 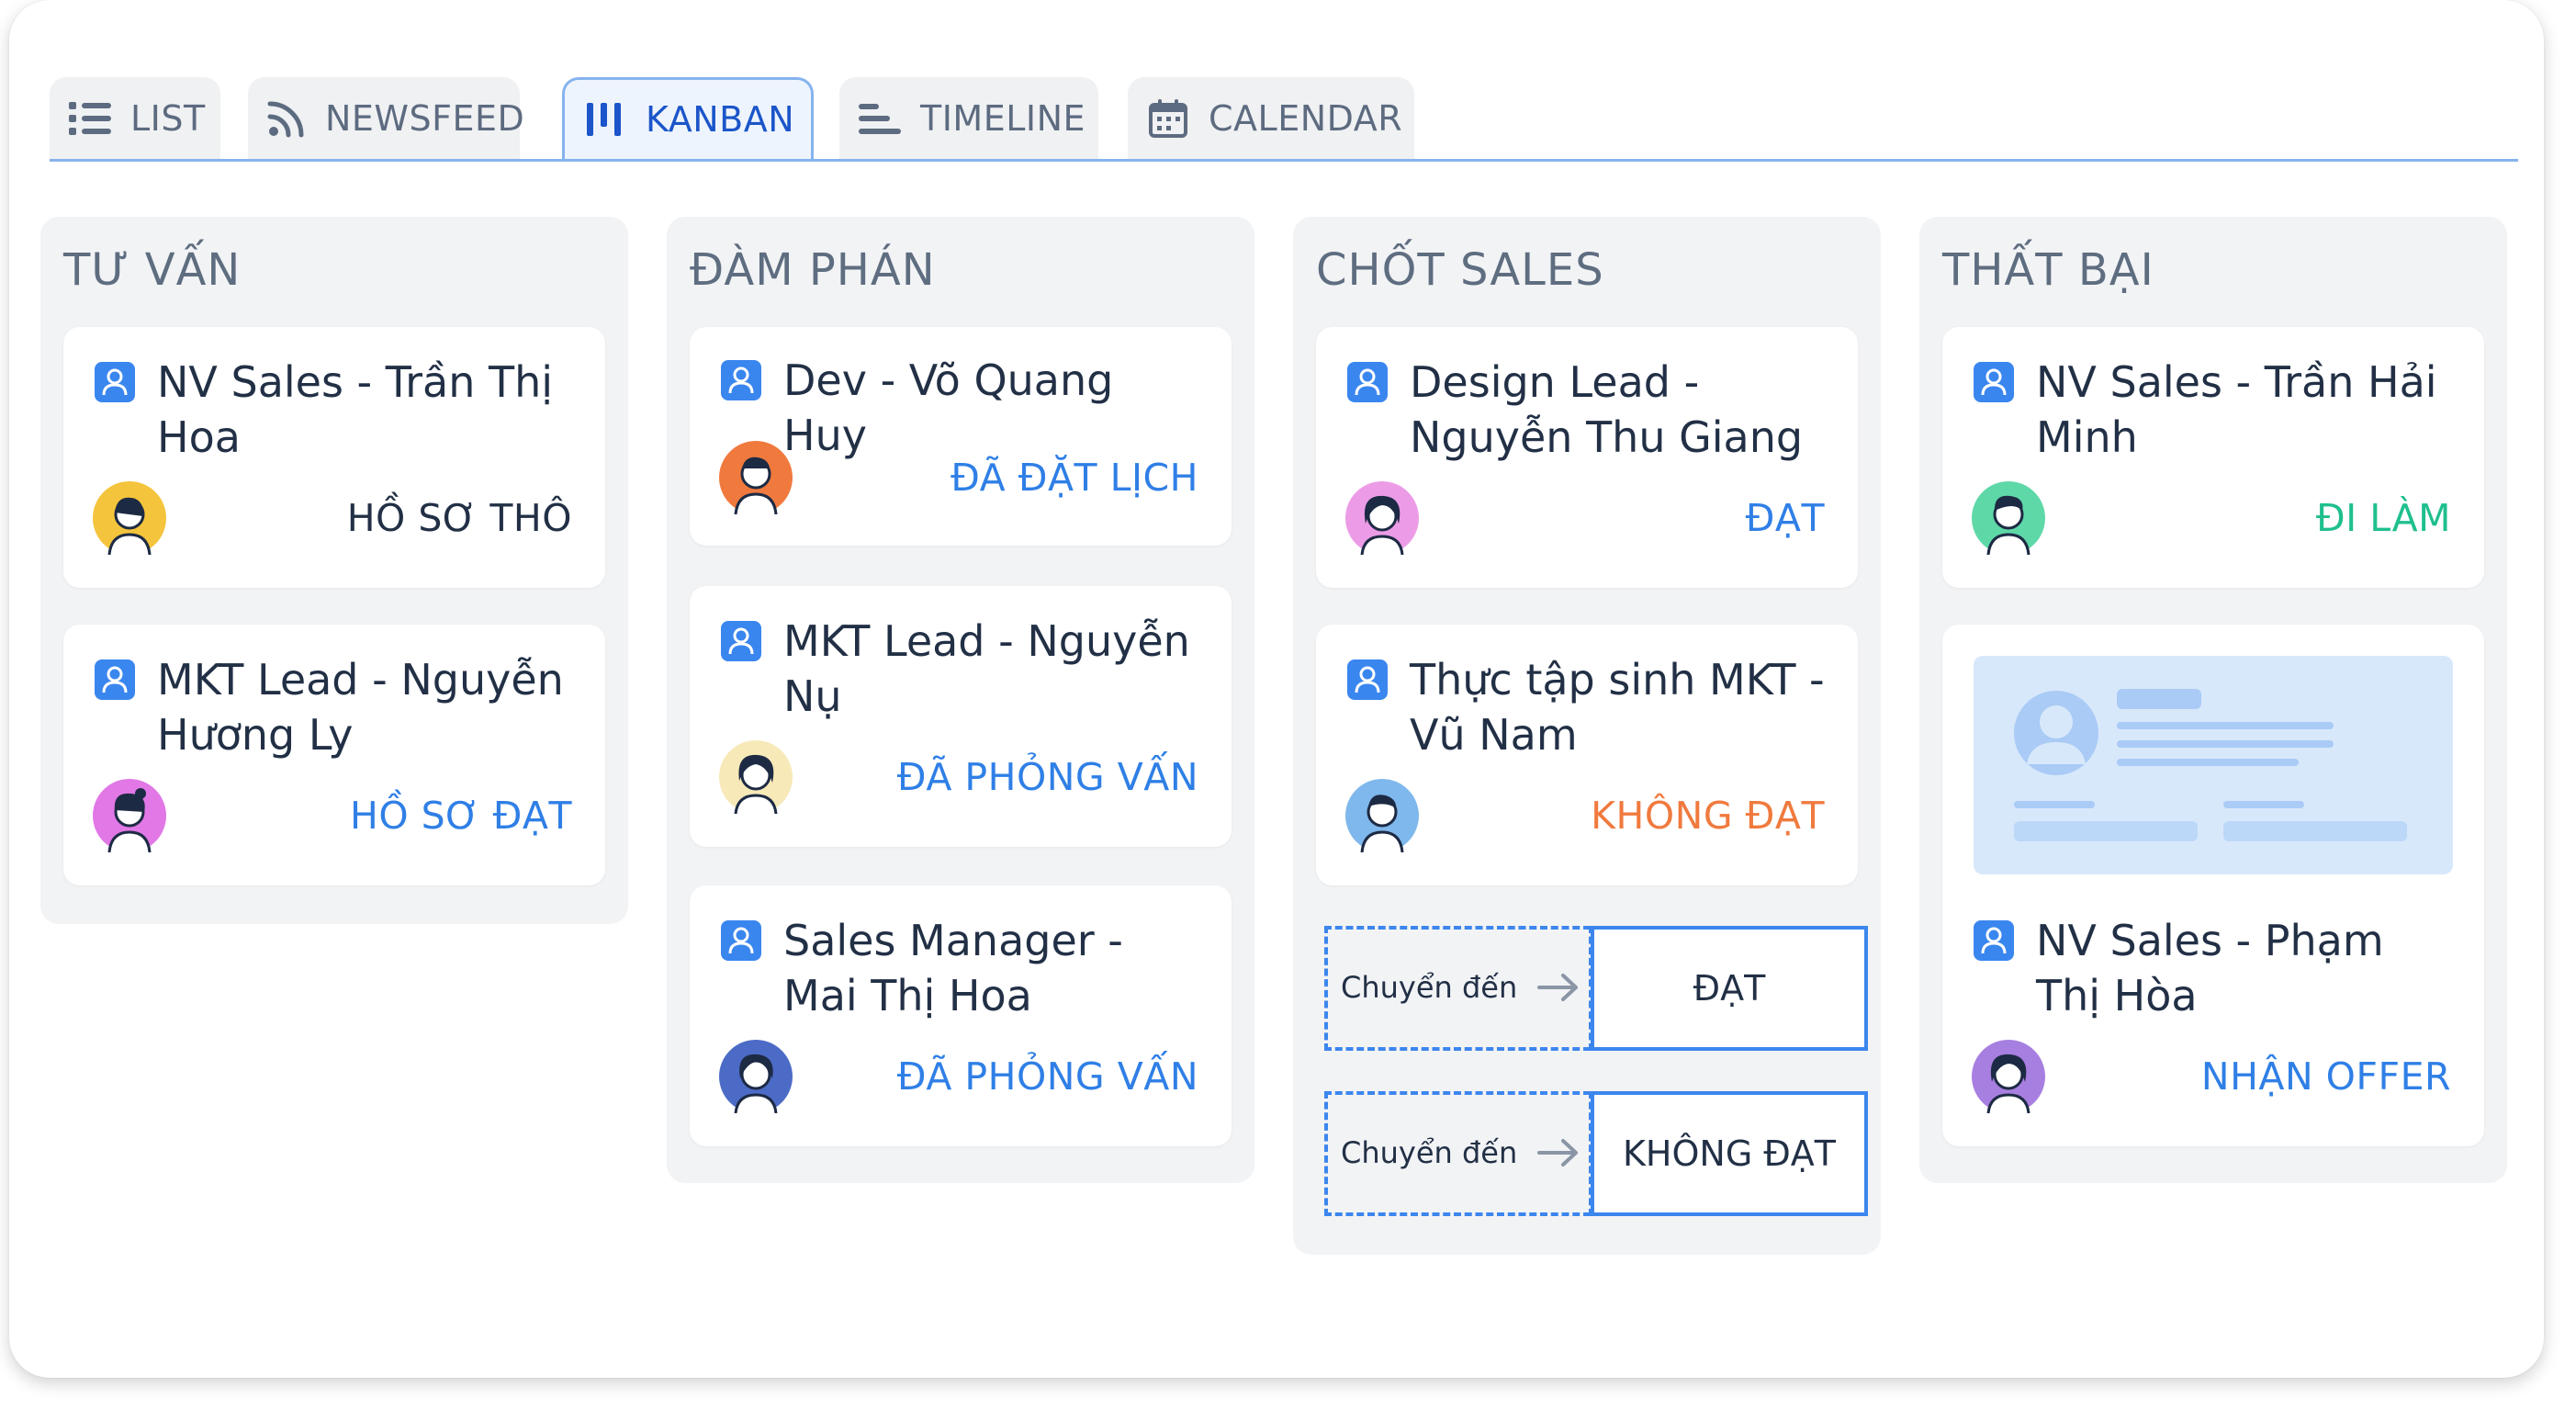 I want to click on drop-zone-target: KHÔNG ĐẠT, so click(x=1729, y=1153).